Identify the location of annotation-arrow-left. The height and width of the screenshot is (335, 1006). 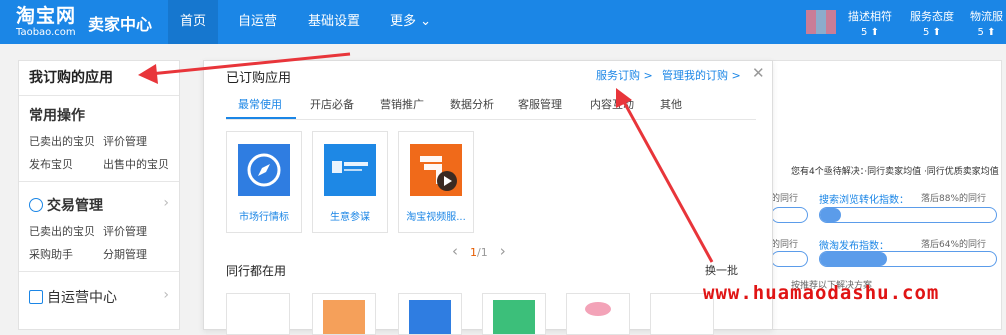
(250, 64).